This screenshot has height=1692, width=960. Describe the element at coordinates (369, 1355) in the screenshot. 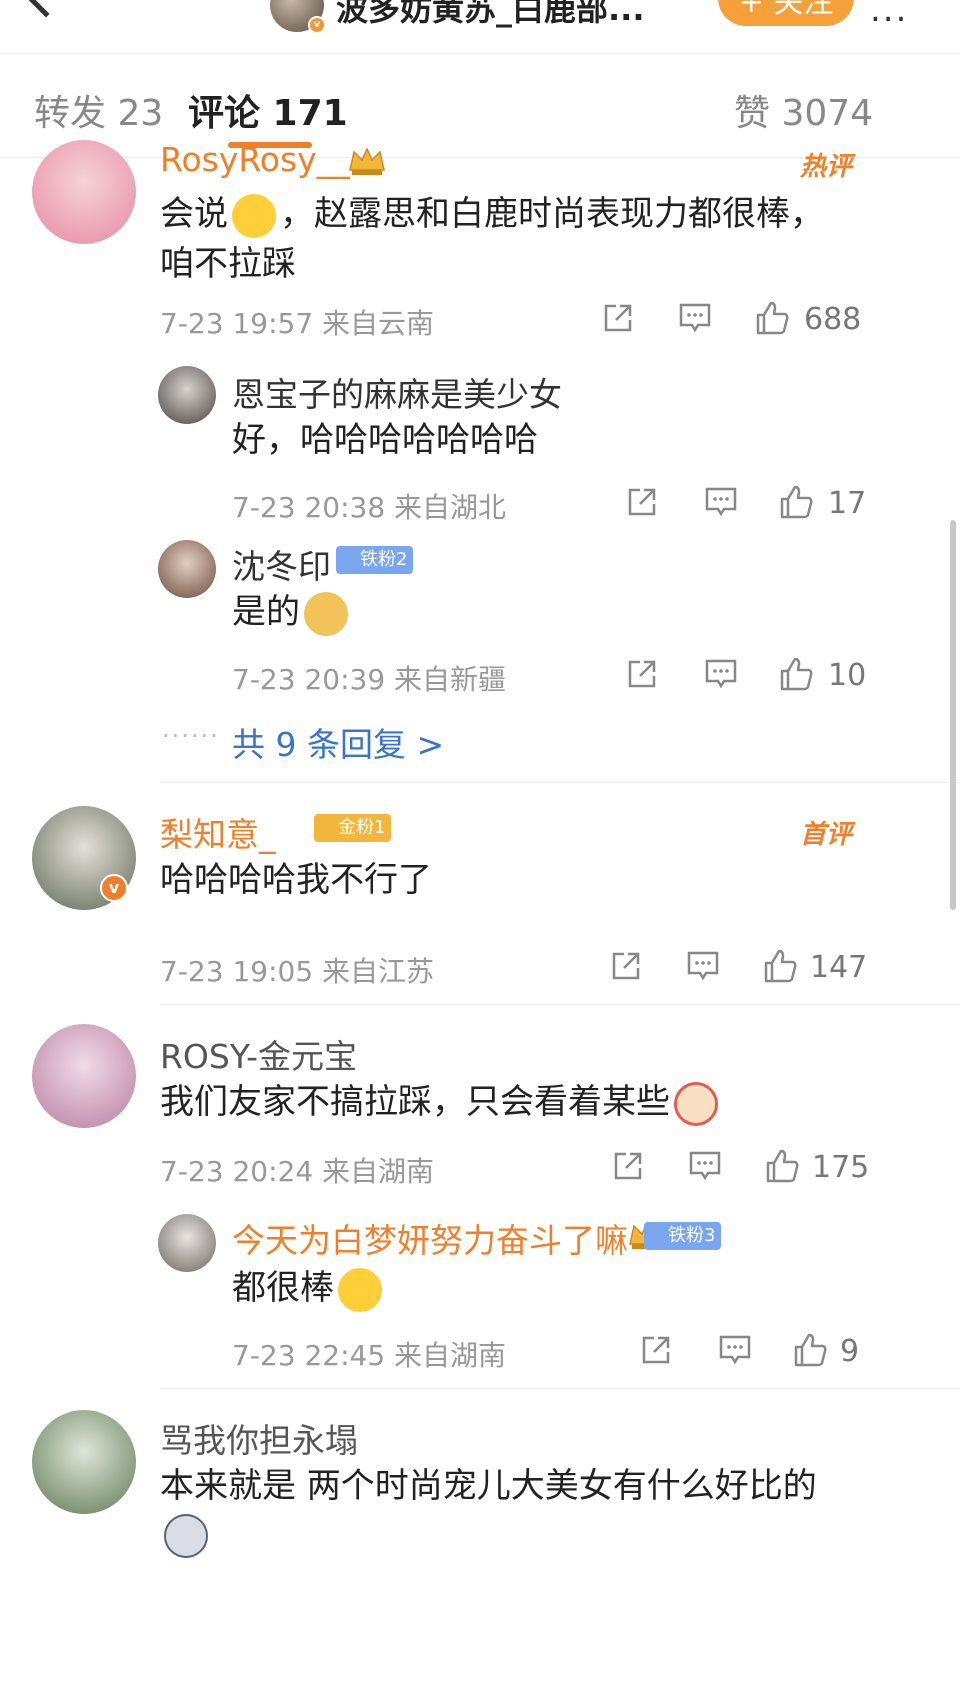

I see `reply-meta: 7-23 22:45 来自湖南` at that location.